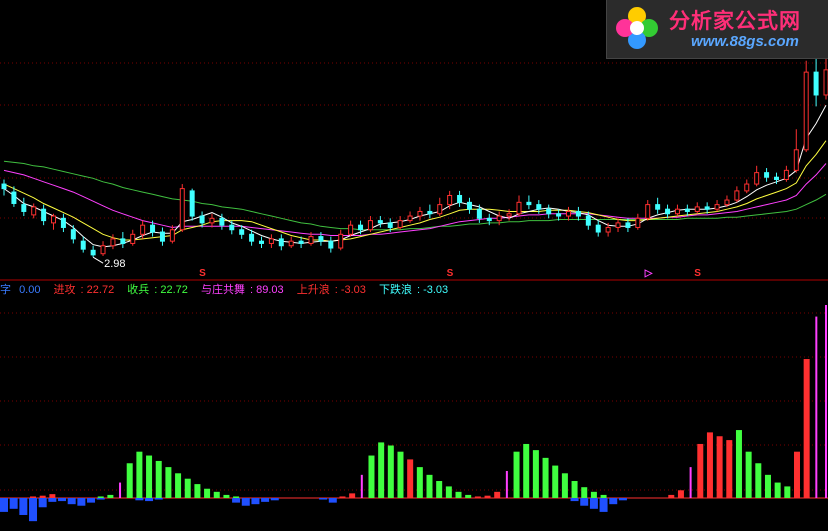  I want to click on signal-mark: ▷, so click(649, 273).